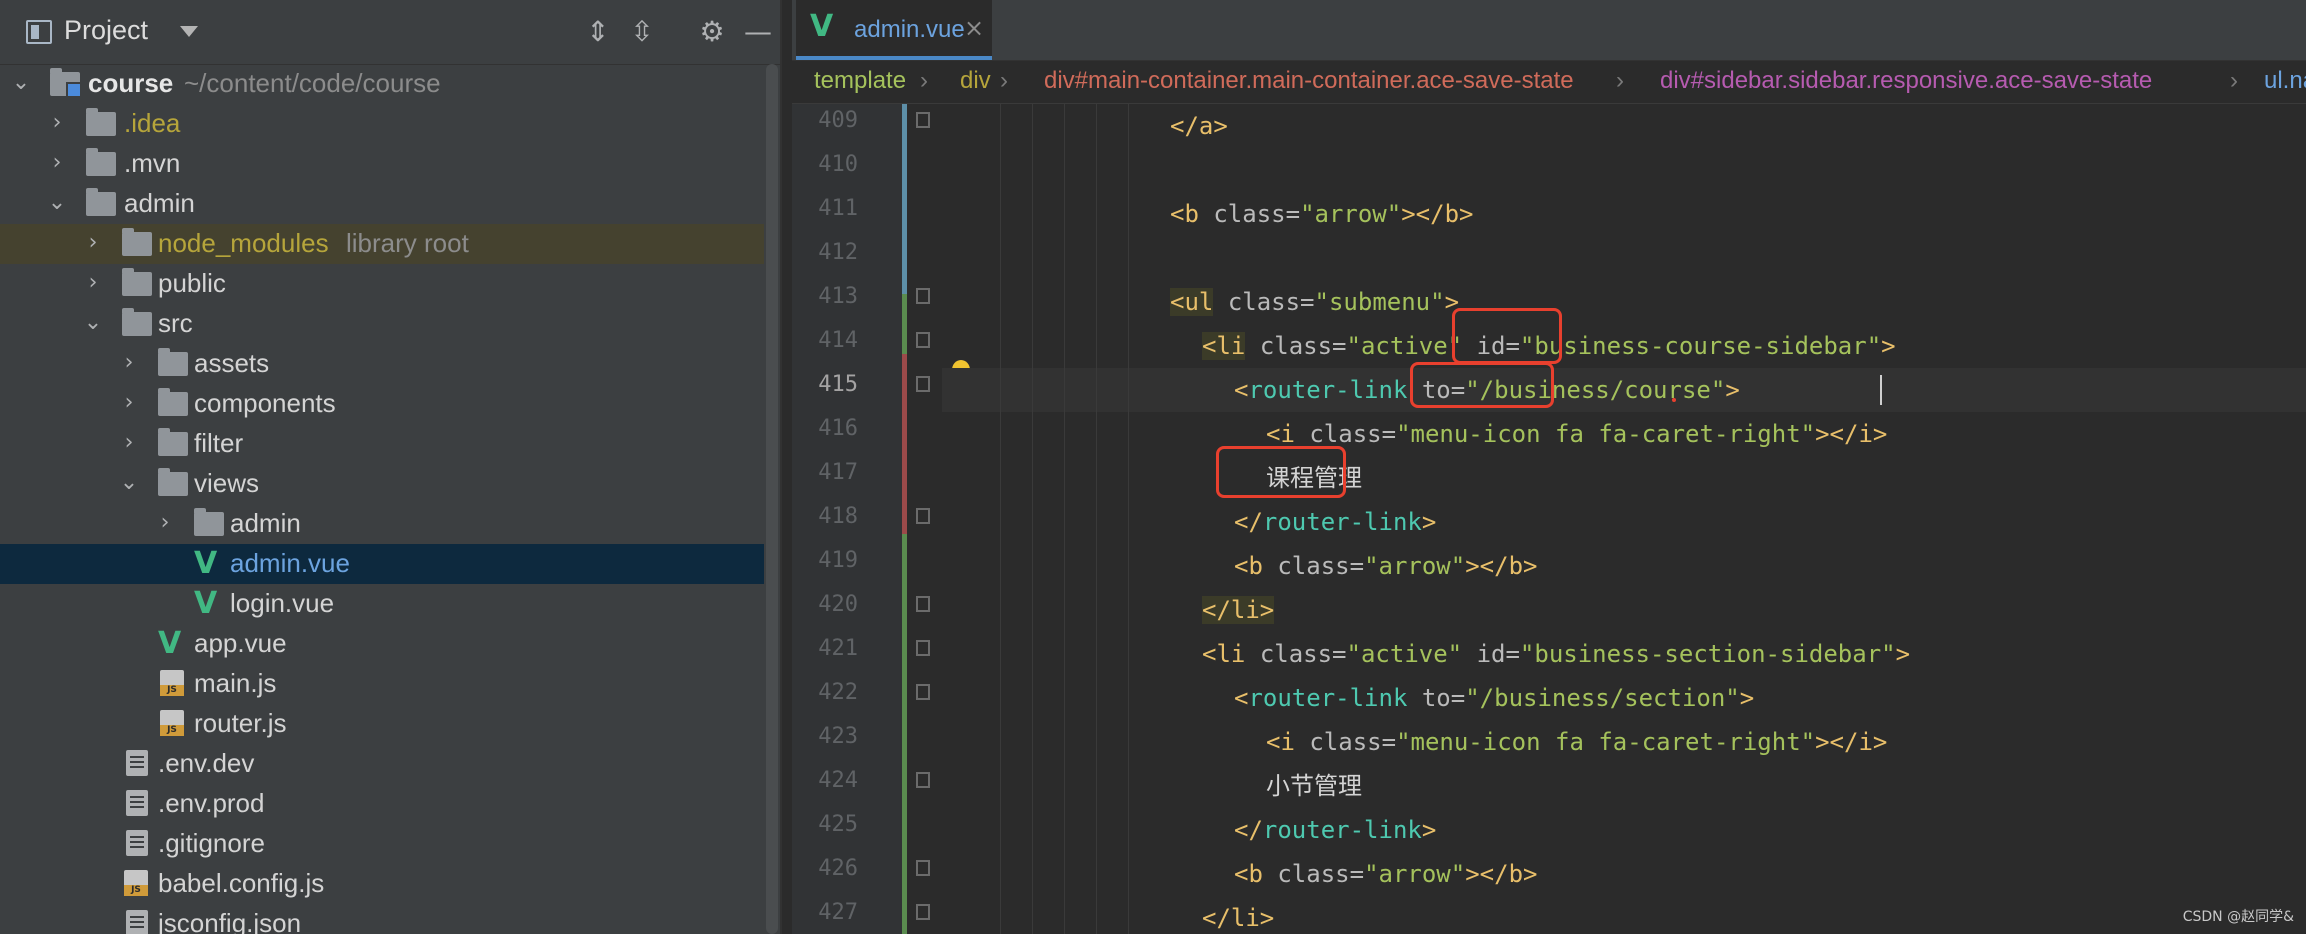 This screenshot has height=934, width=2306. Describe the element at coordinates (382, 644) in the screenshot. I see `tree-item-app-vue: V app.vue` at that location.